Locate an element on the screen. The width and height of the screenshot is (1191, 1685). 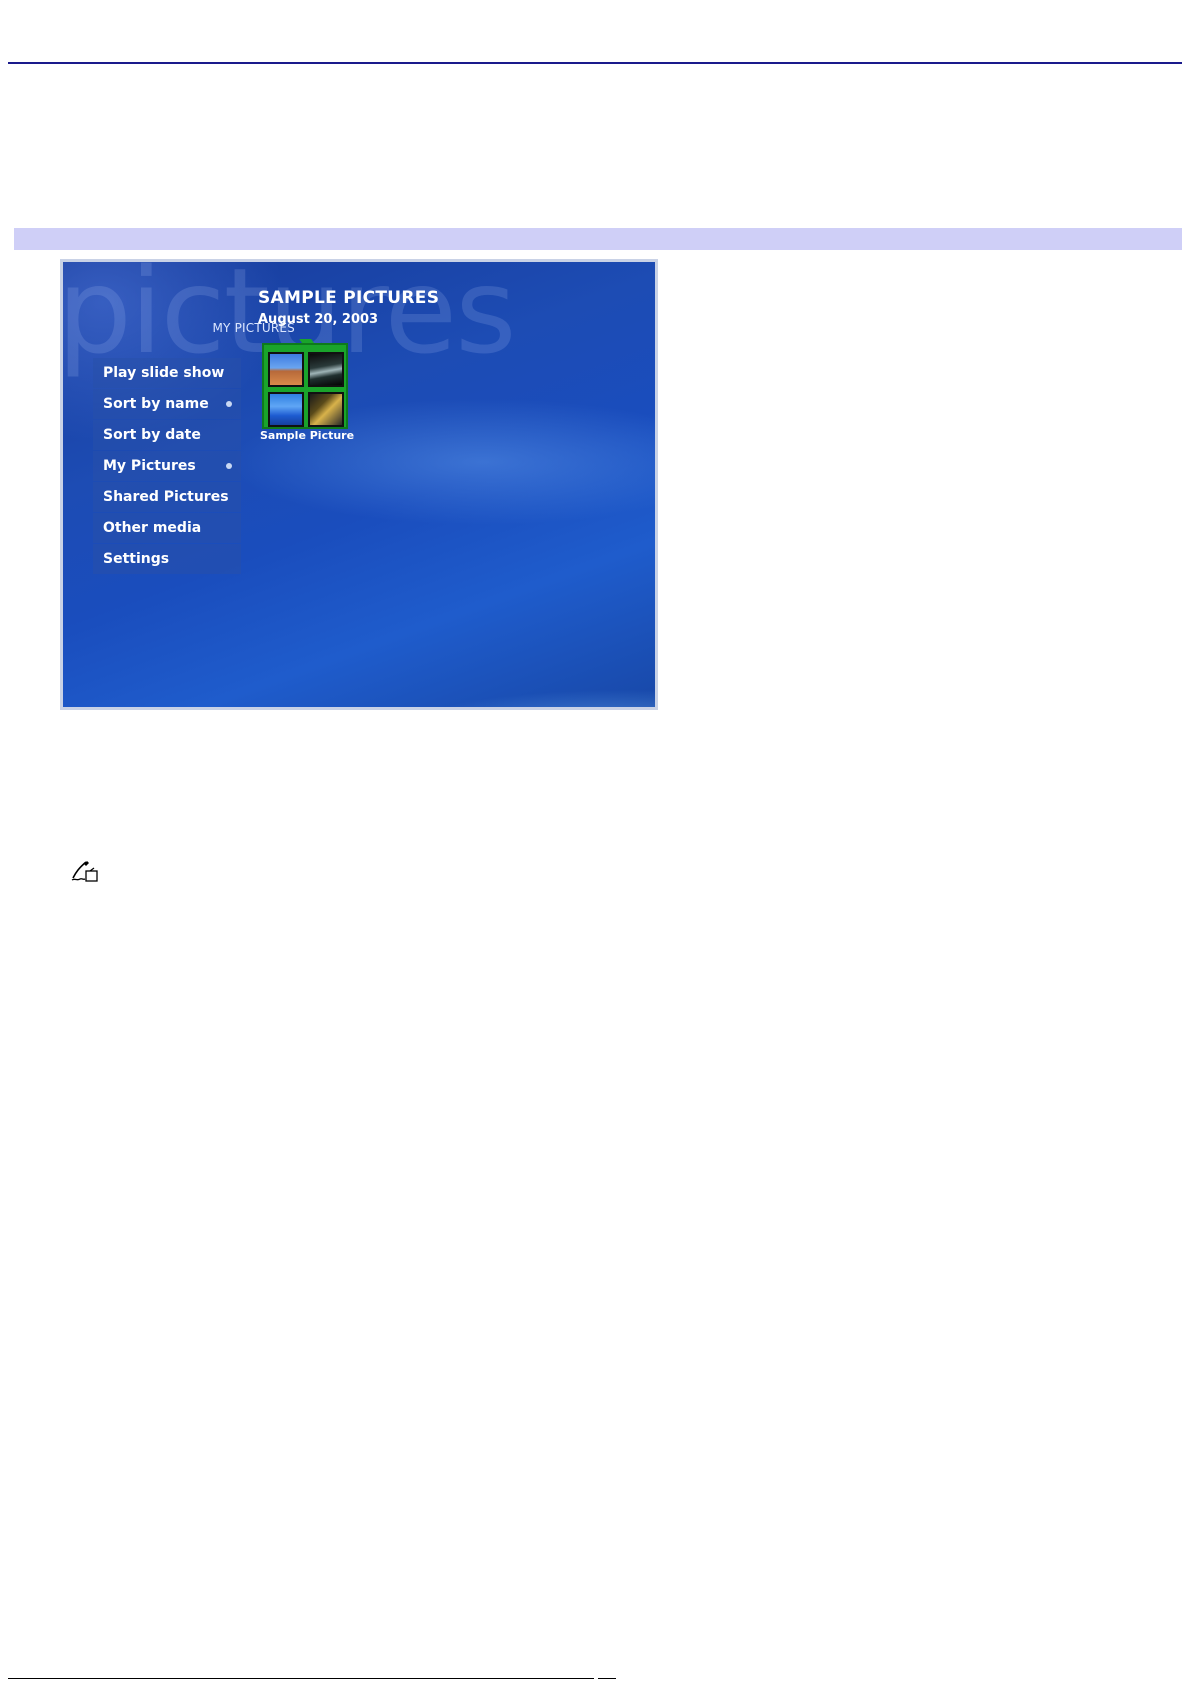
folder-label: Sample Picture is located at coordinates (307, 435).